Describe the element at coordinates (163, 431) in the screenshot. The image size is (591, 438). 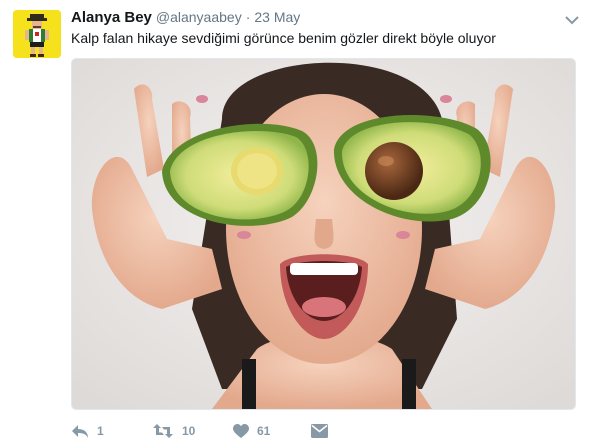
I see `retweet-icon` at that location.